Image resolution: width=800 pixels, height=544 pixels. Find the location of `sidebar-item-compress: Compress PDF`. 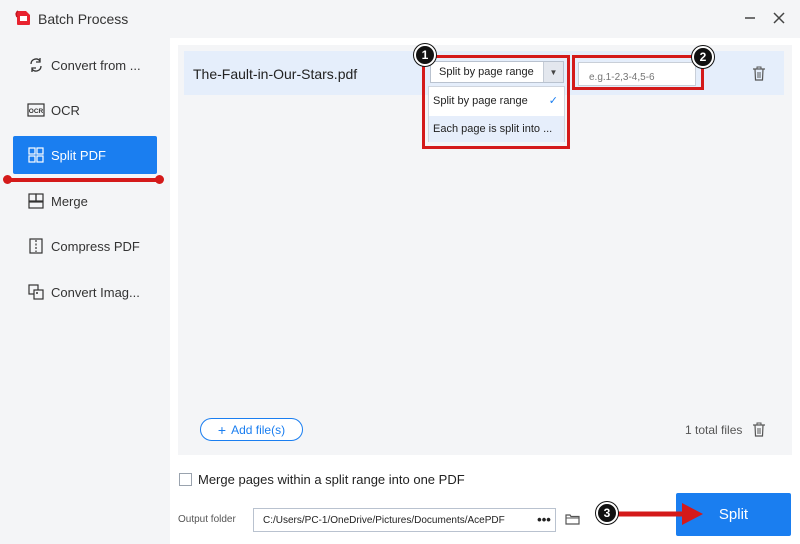

sidebar-item-compress: Compress PDF is located at coordinates (85, 246).